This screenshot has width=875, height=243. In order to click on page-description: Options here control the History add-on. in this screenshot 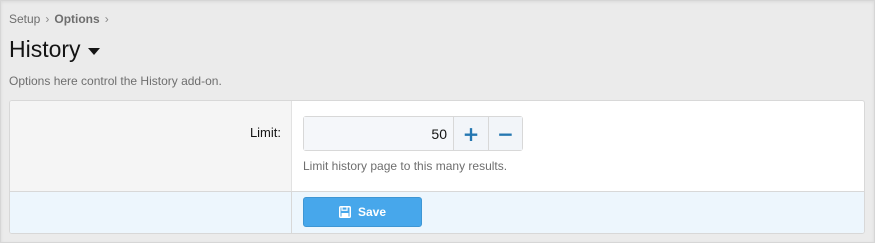, I will do `click(115, 81)`.